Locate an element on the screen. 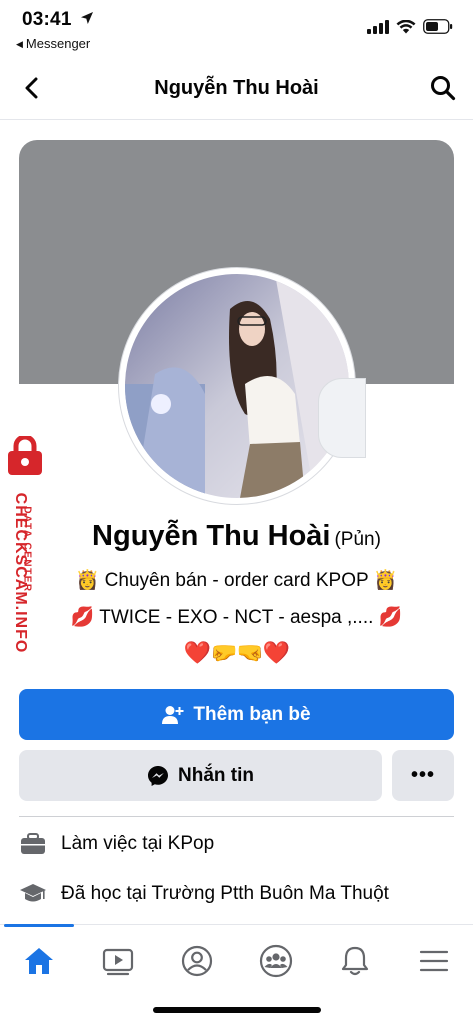  search-button is located at coordinates (443, 88).